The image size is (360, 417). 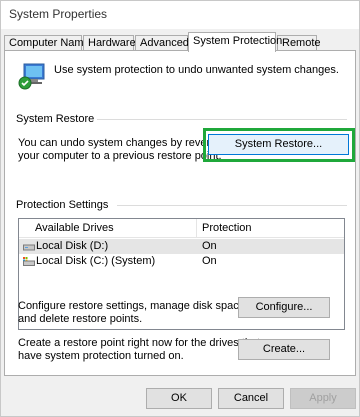 What do you see at coordinates (181, 228) in the screenshot?
I see `drives-list-header: Available Drives Protection` at bounding box center [181, 228].